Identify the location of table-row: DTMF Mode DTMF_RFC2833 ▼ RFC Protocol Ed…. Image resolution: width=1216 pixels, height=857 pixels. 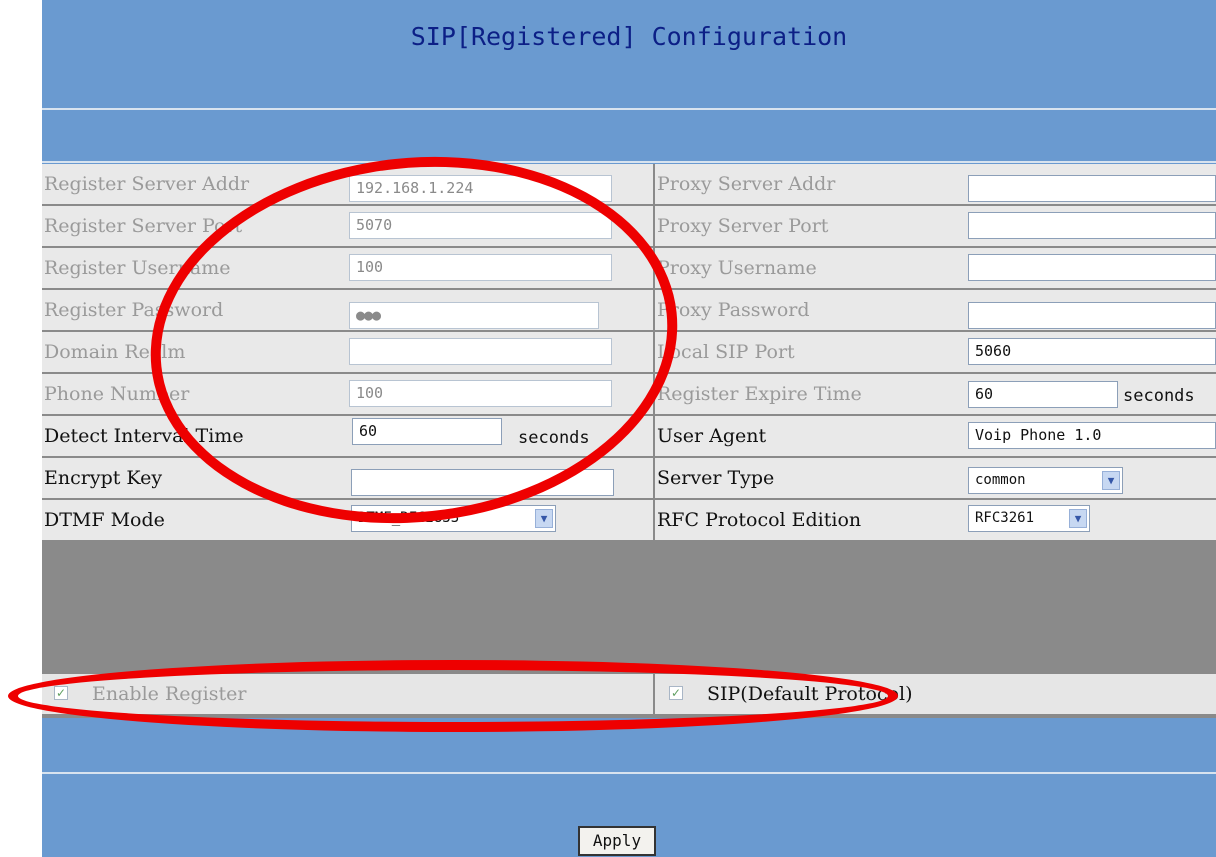
(629, 521).